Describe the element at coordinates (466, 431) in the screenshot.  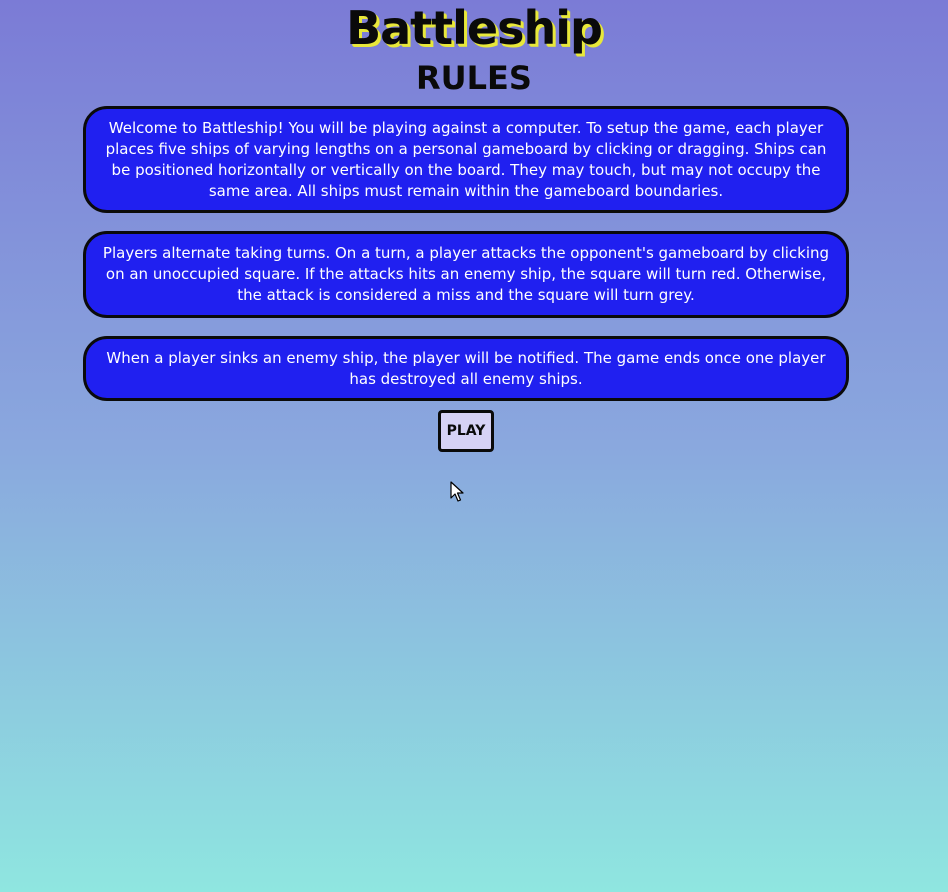
I see `play-button: PLAY` at that location.